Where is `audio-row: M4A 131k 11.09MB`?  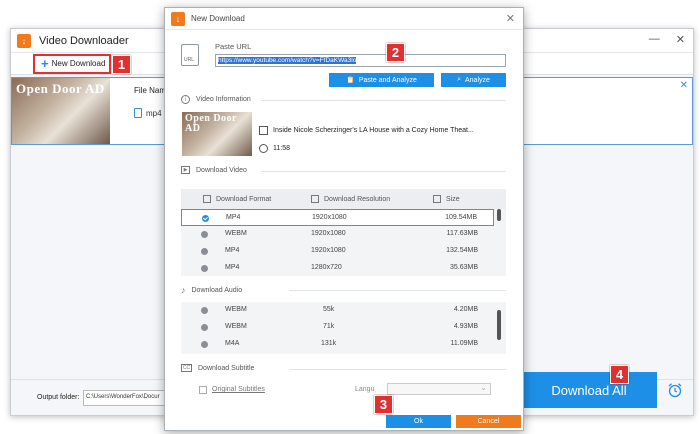
audio-row: M4A 131k 11.09MB is located at coordinates (337, 344).